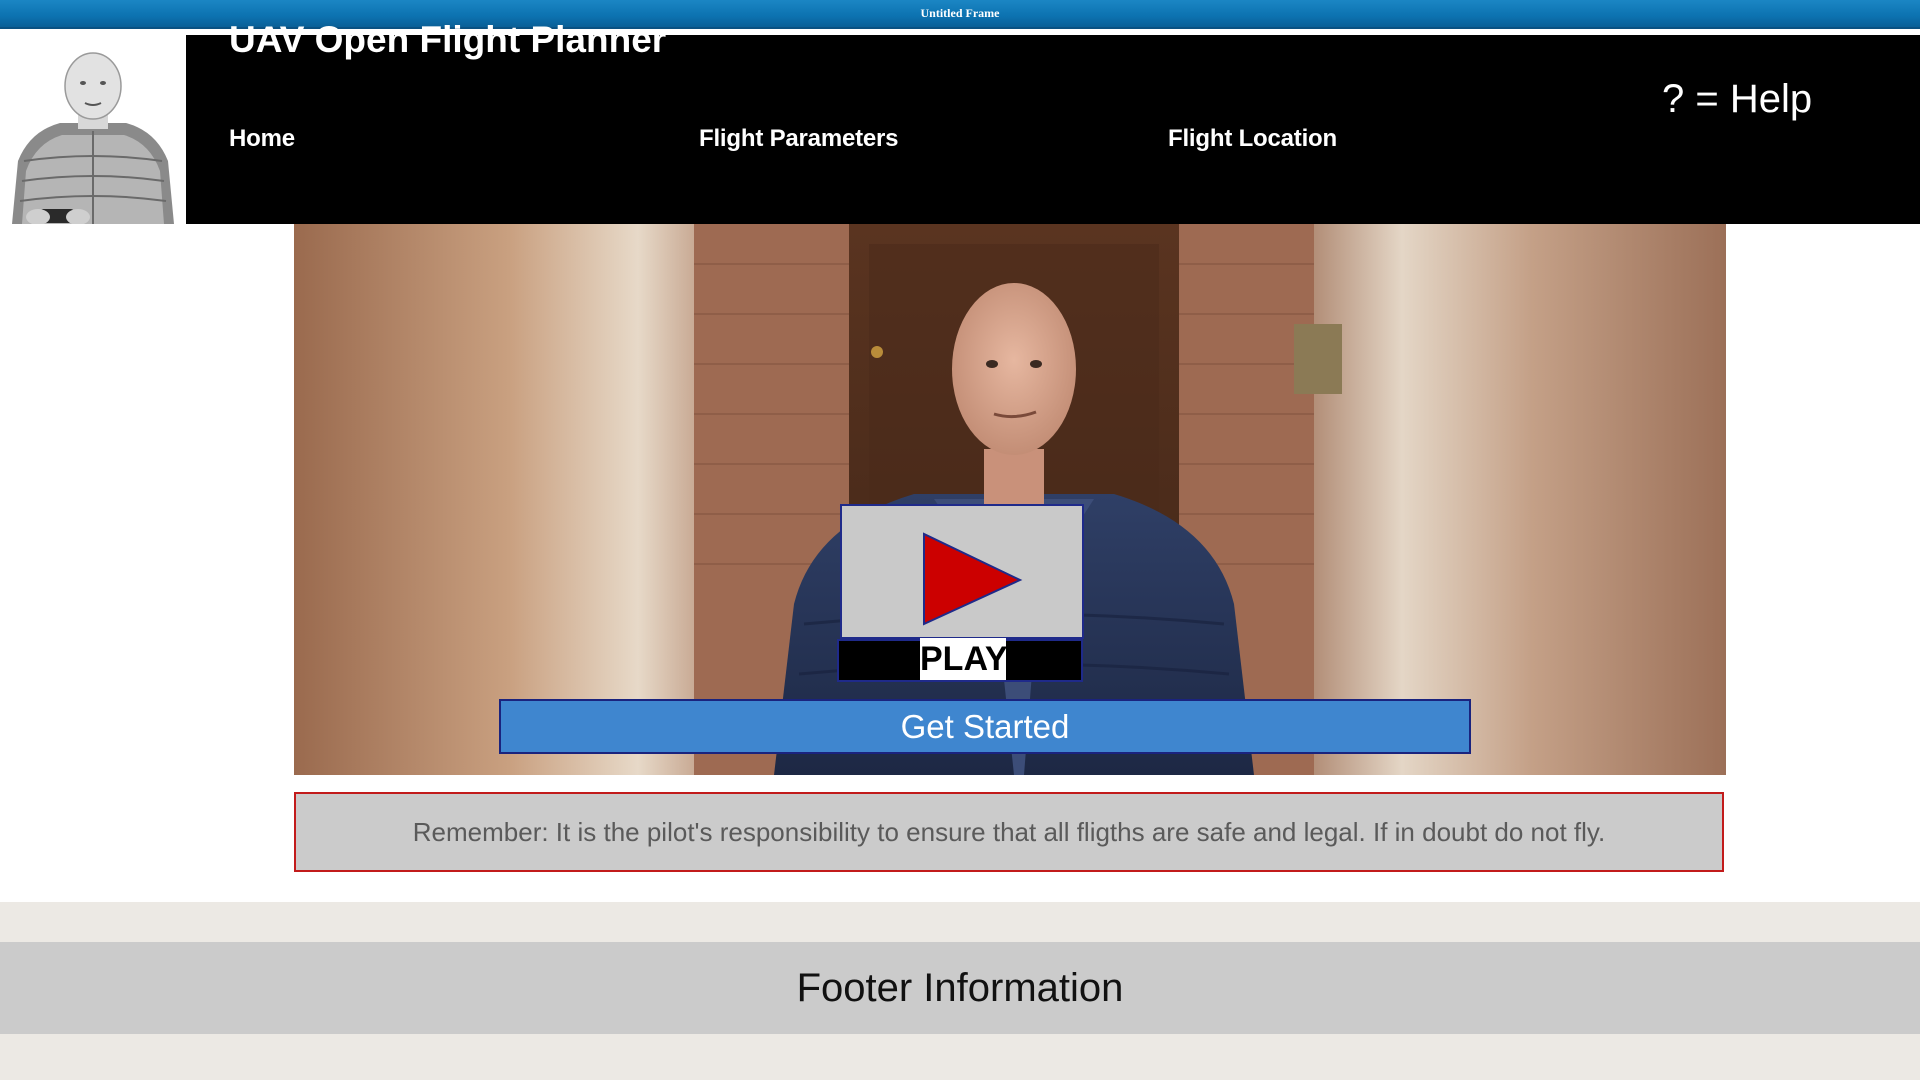  What do you see at coordinates (448, 39) in the screenshot?
I see `site-title: UAV Open Flight Planner` at bounding box center [448, 39].